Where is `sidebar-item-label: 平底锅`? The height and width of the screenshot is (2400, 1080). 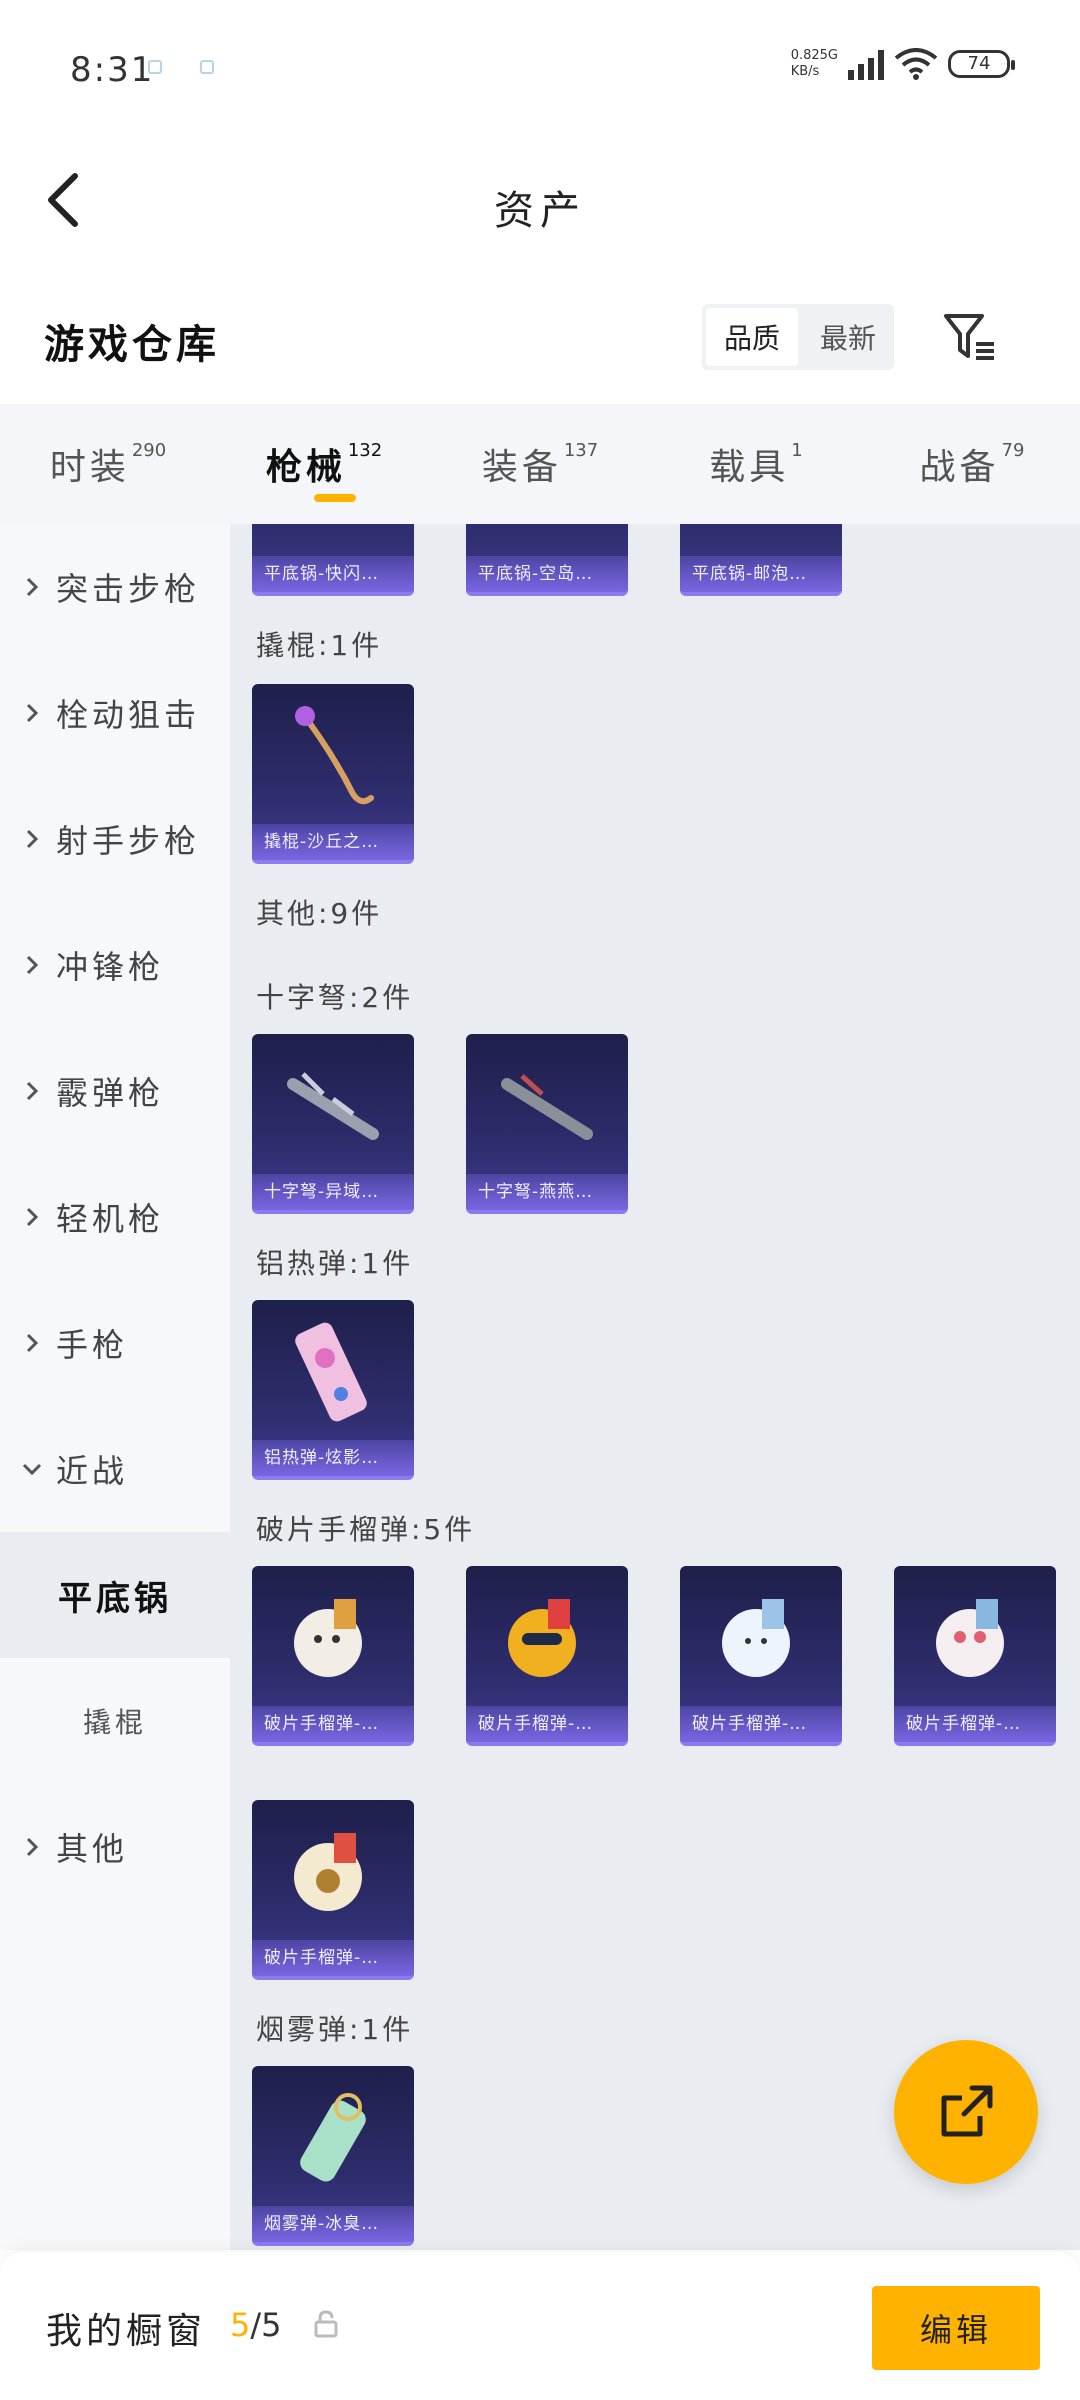
sidebar-item-label: 平底锅 is located at coordinates (115, 1598).